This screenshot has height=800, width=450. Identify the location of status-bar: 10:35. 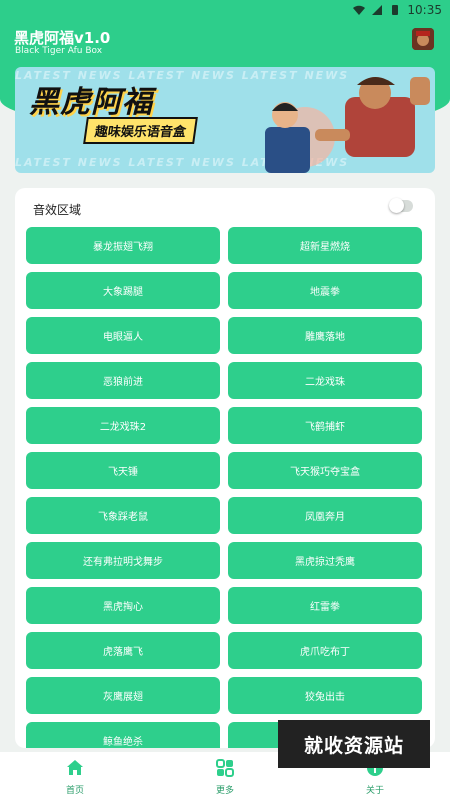
(225, 11).